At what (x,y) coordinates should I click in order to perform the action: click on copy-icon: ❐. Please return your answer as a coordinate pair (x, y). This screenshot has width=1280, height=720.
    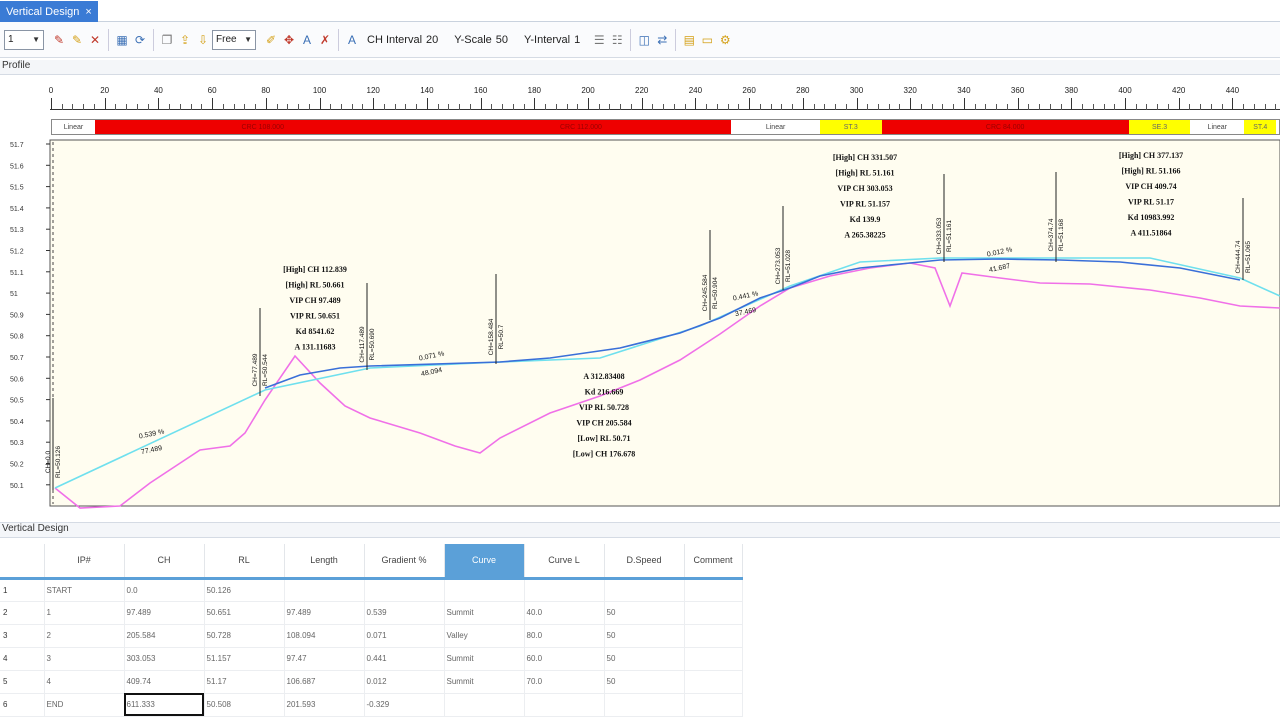
    Looking at the image, I should click on (167, 40).